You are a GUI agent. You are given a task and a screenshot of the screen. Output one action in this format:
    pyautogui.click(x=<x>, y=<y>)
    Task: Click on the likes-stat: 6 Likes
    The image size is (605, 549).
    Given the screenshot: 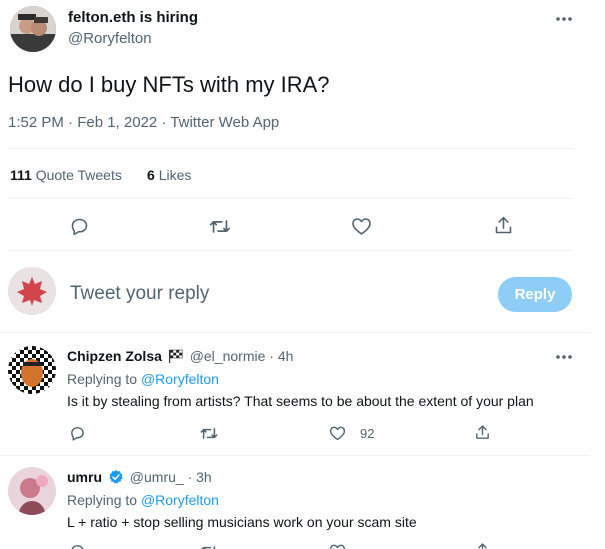 What is the action you would take?
    pyautogui.click(x=169, y=175)
    